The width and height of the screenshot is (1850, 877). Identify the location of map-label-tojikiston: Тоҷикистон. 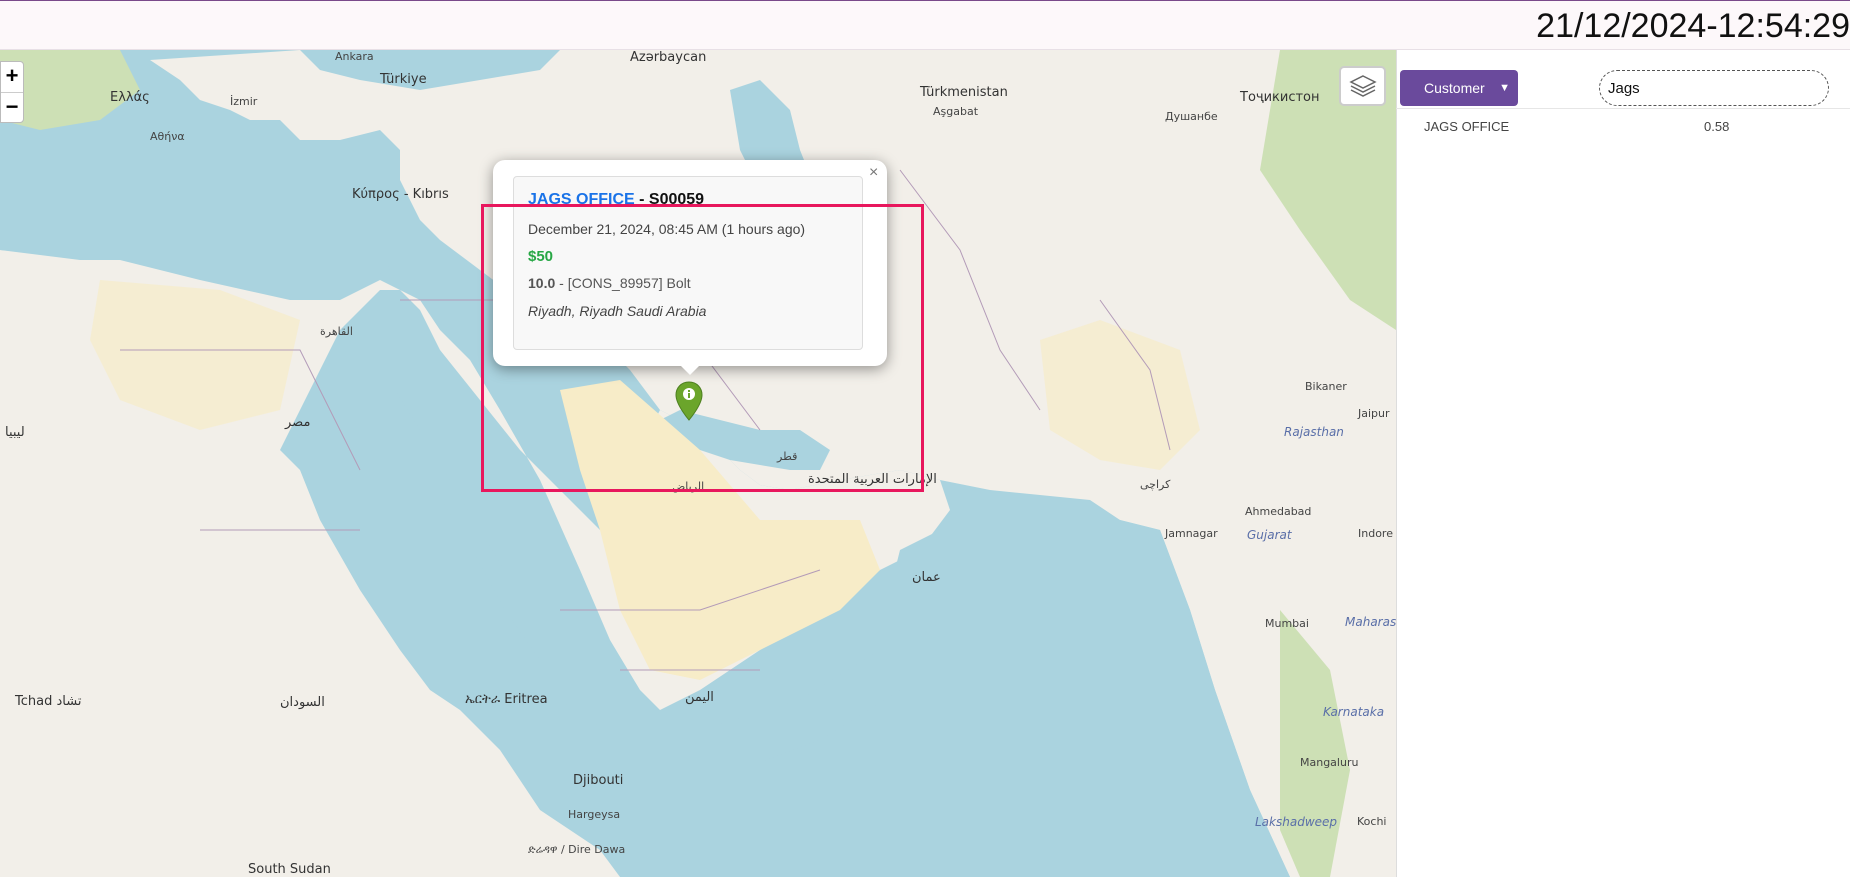
(1280, 97).